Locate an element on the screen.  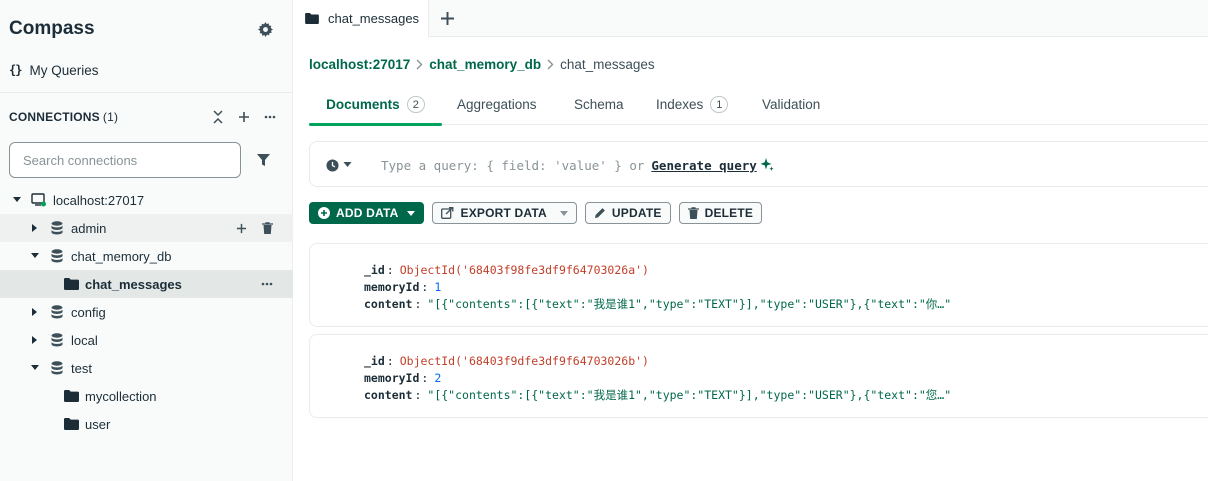
generate-query-link: Generate query is located at coordinates (703, 165).